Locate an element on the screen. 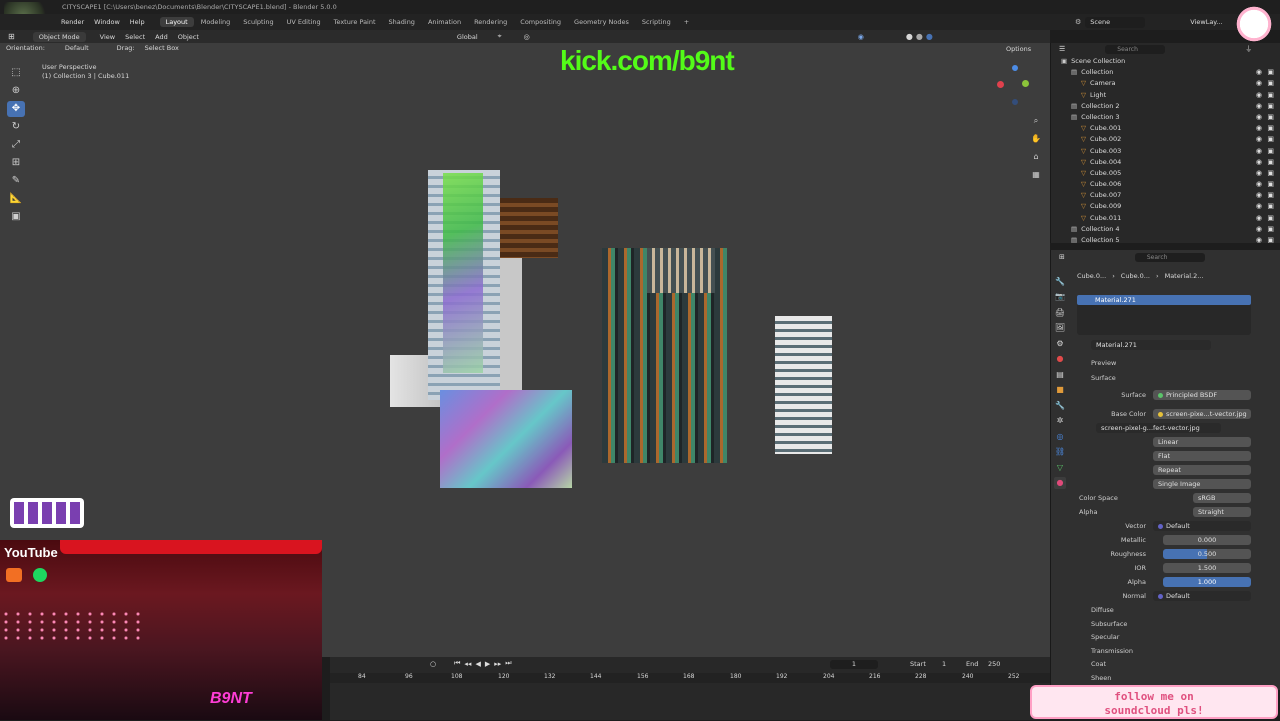 The height and width of the screenshot is (721, 1280). current-frame-field: 1 is located at coordinates (854, 664).